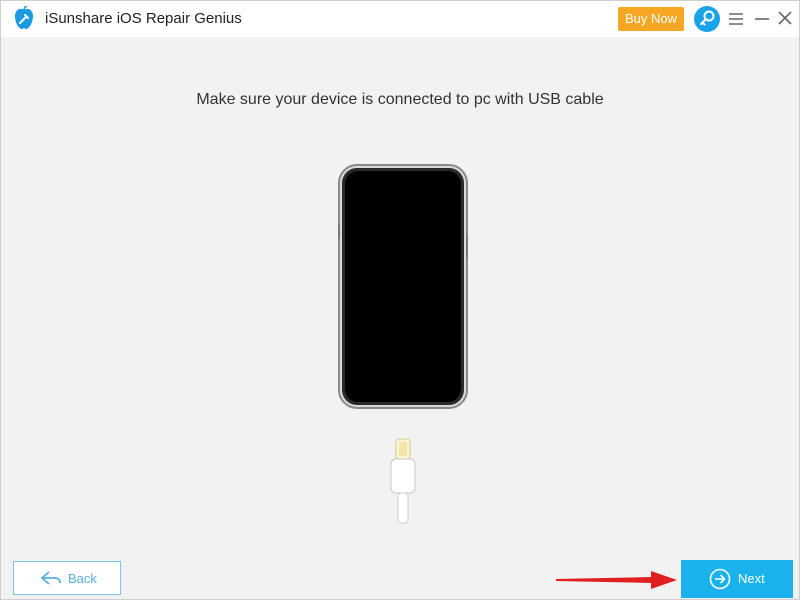 This screenshot has width=800, height=600. I want to click on close-icon, so click(785, 18).